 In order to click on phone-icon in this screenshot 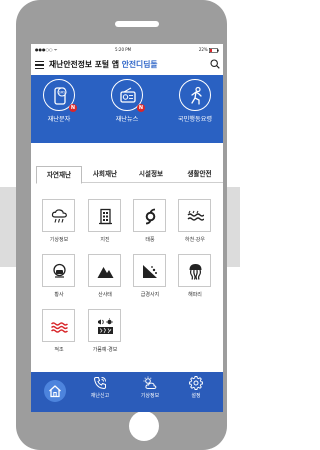, I will do `click(99, 383)`.